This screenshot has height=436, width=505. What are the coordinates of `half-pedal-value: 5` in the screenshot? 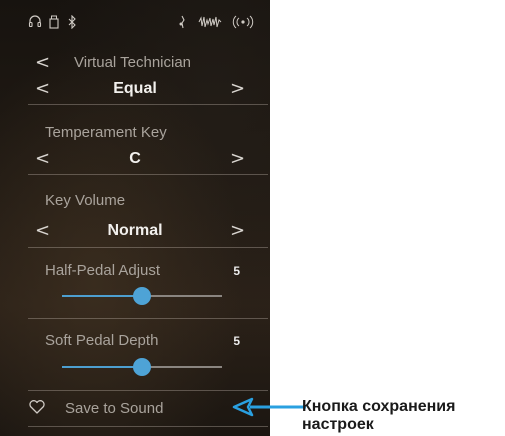 It's located at (236, 271).